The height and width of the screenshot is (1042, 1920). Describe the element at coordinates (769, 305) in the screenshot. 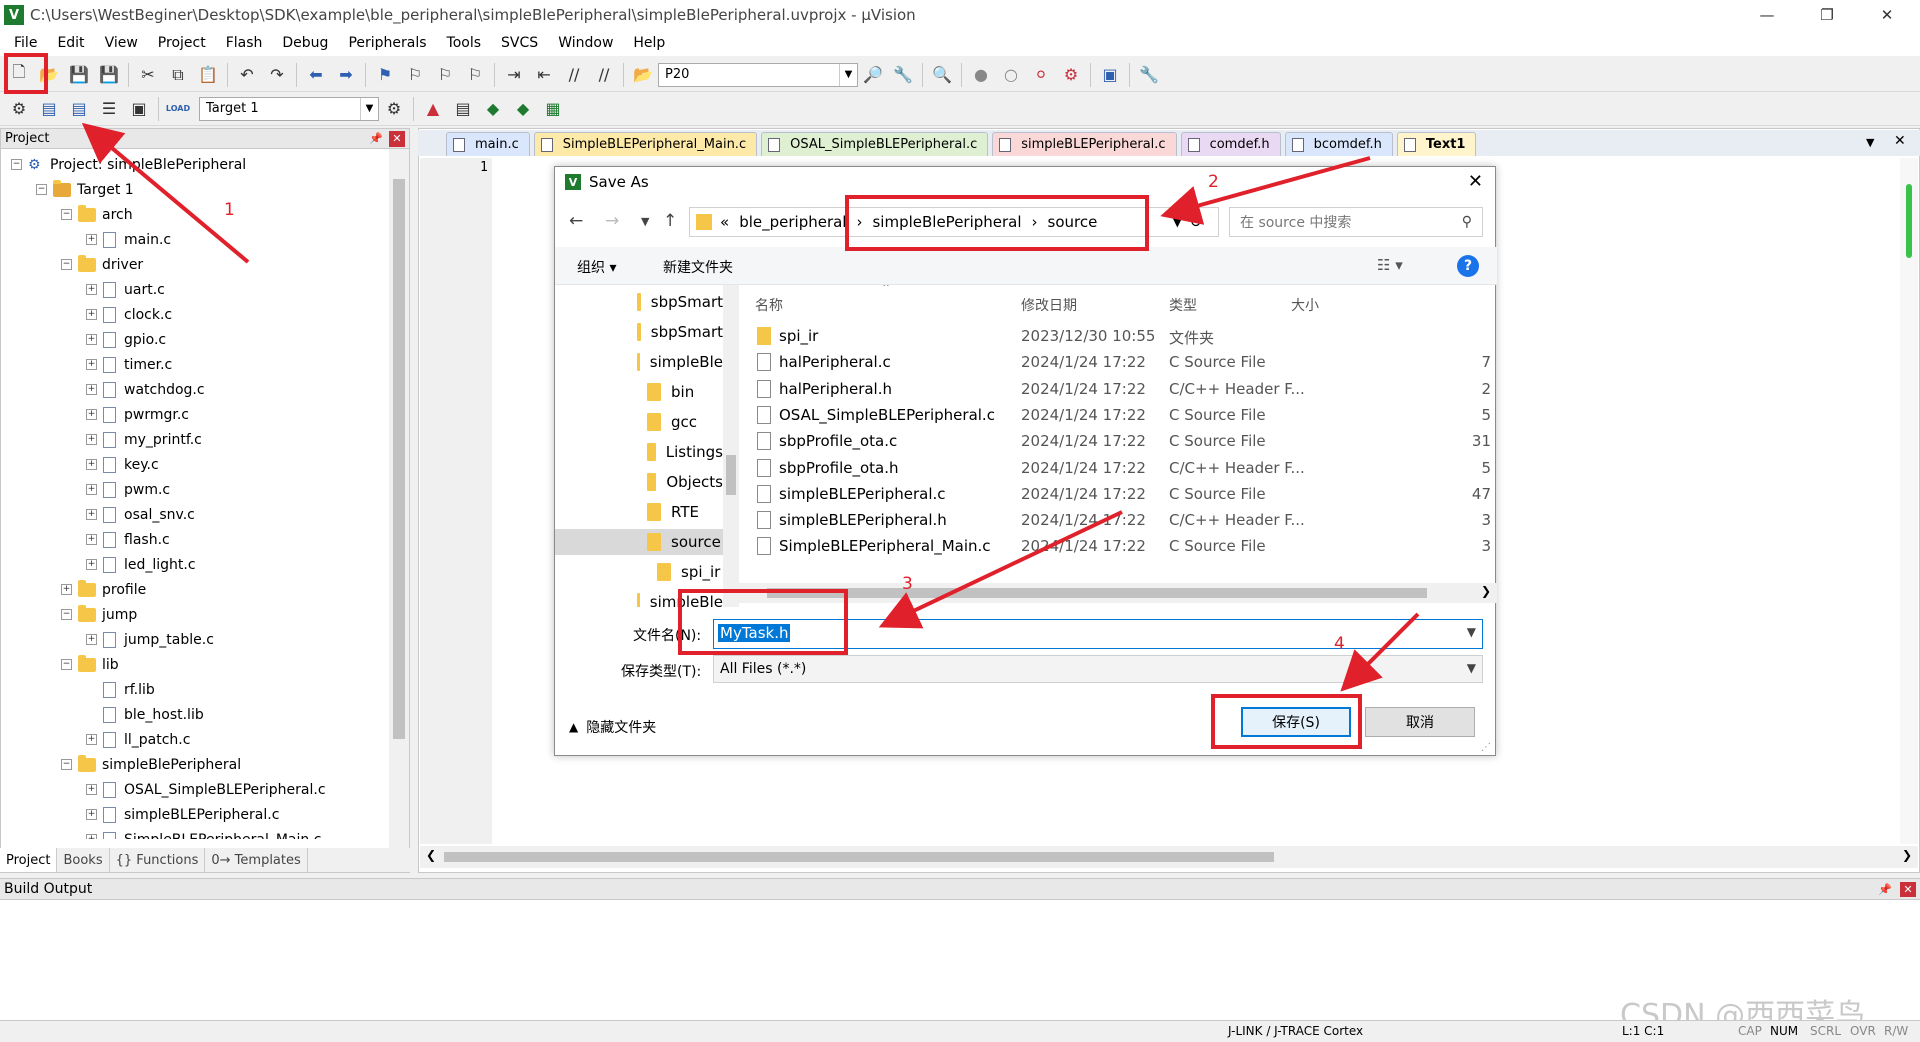

I see `column-name: 名称` at that location.